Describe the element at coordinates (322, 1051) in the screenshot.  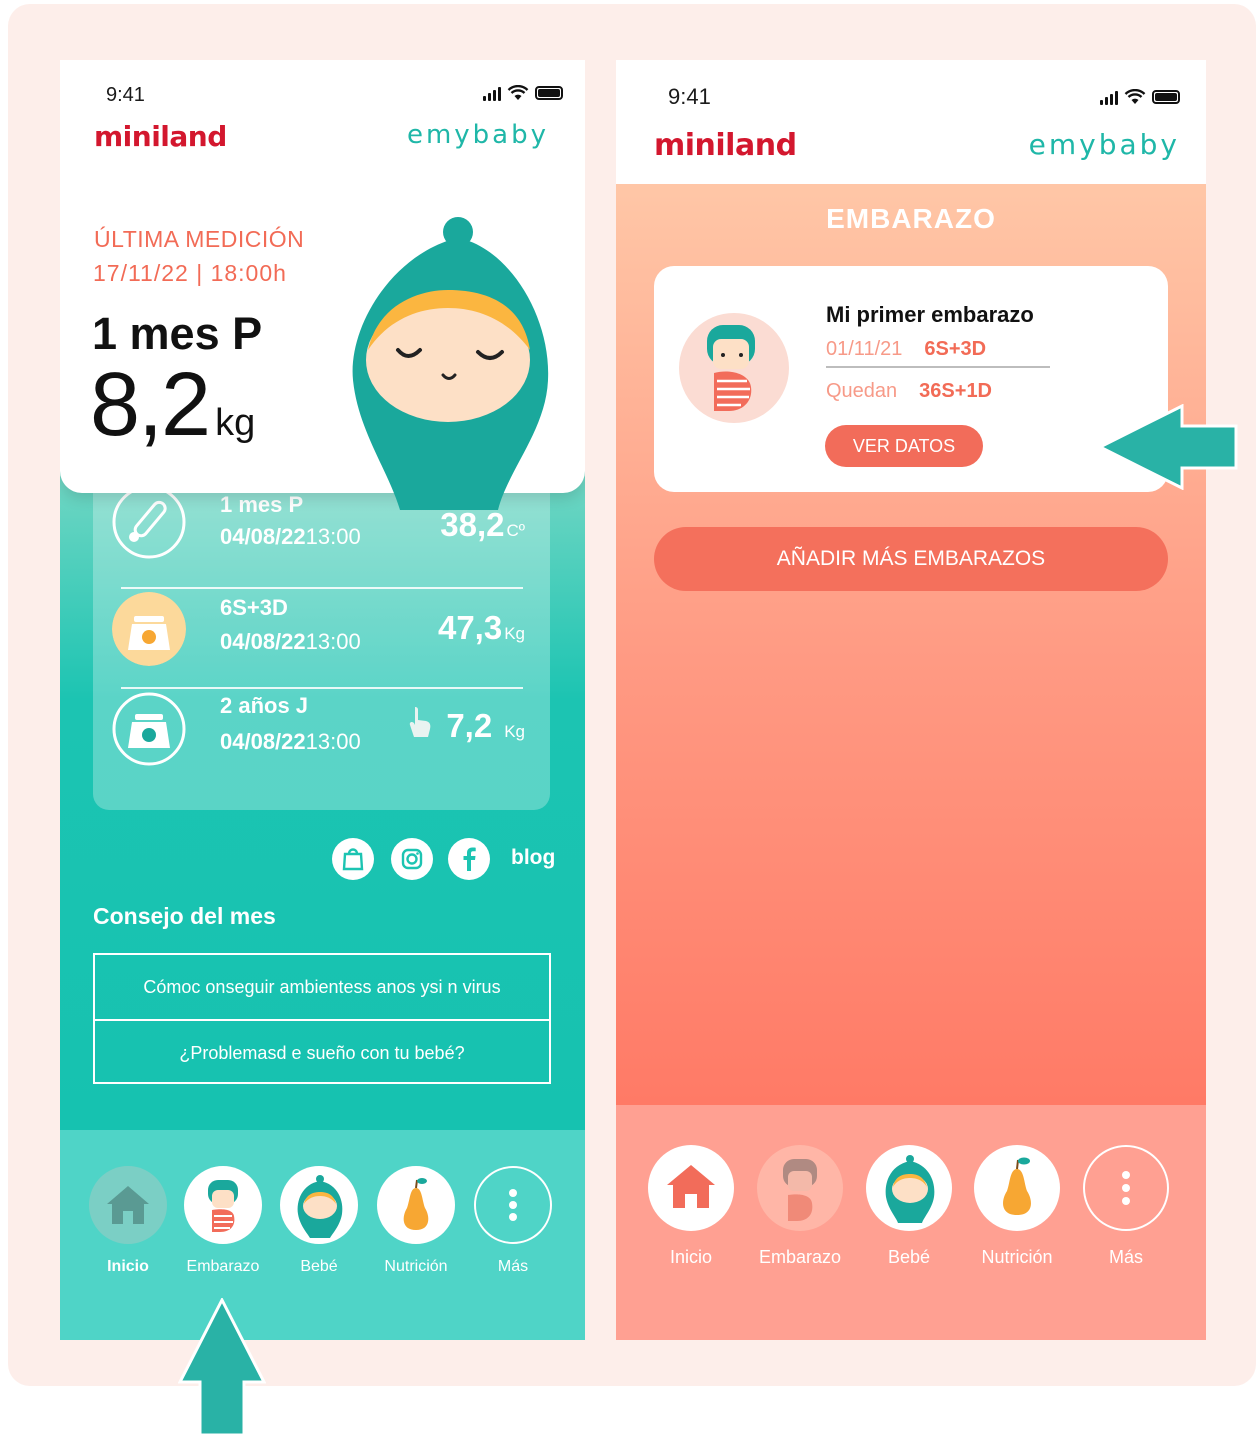
I see `advice-link: ¿Problemasd e sueño con tu bebé?` at that location.